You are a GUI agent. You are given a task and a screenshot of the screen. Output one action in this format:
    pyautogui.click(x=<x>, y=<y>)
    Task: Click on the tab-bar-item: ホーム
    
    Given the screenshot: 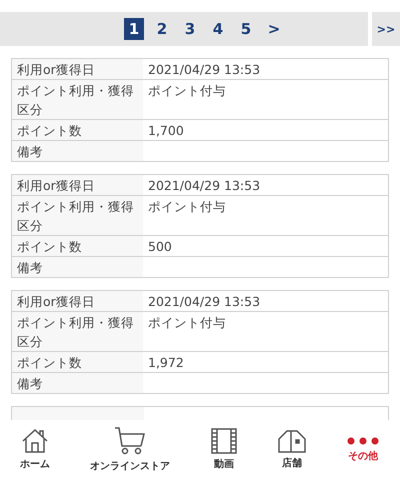 What is the action you would take?
    pyautogui.click(x=35, y=449)
    